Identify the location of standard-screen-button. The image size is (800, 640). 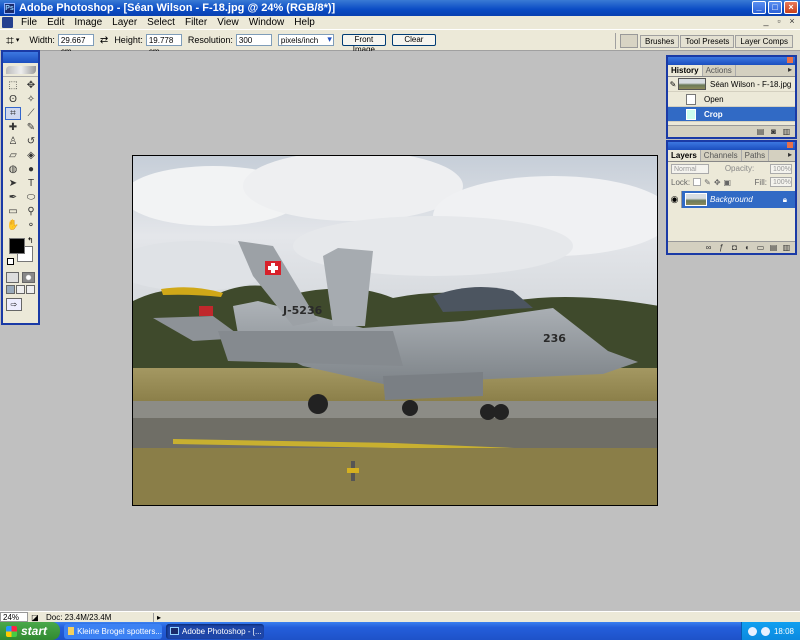
(10, 289).